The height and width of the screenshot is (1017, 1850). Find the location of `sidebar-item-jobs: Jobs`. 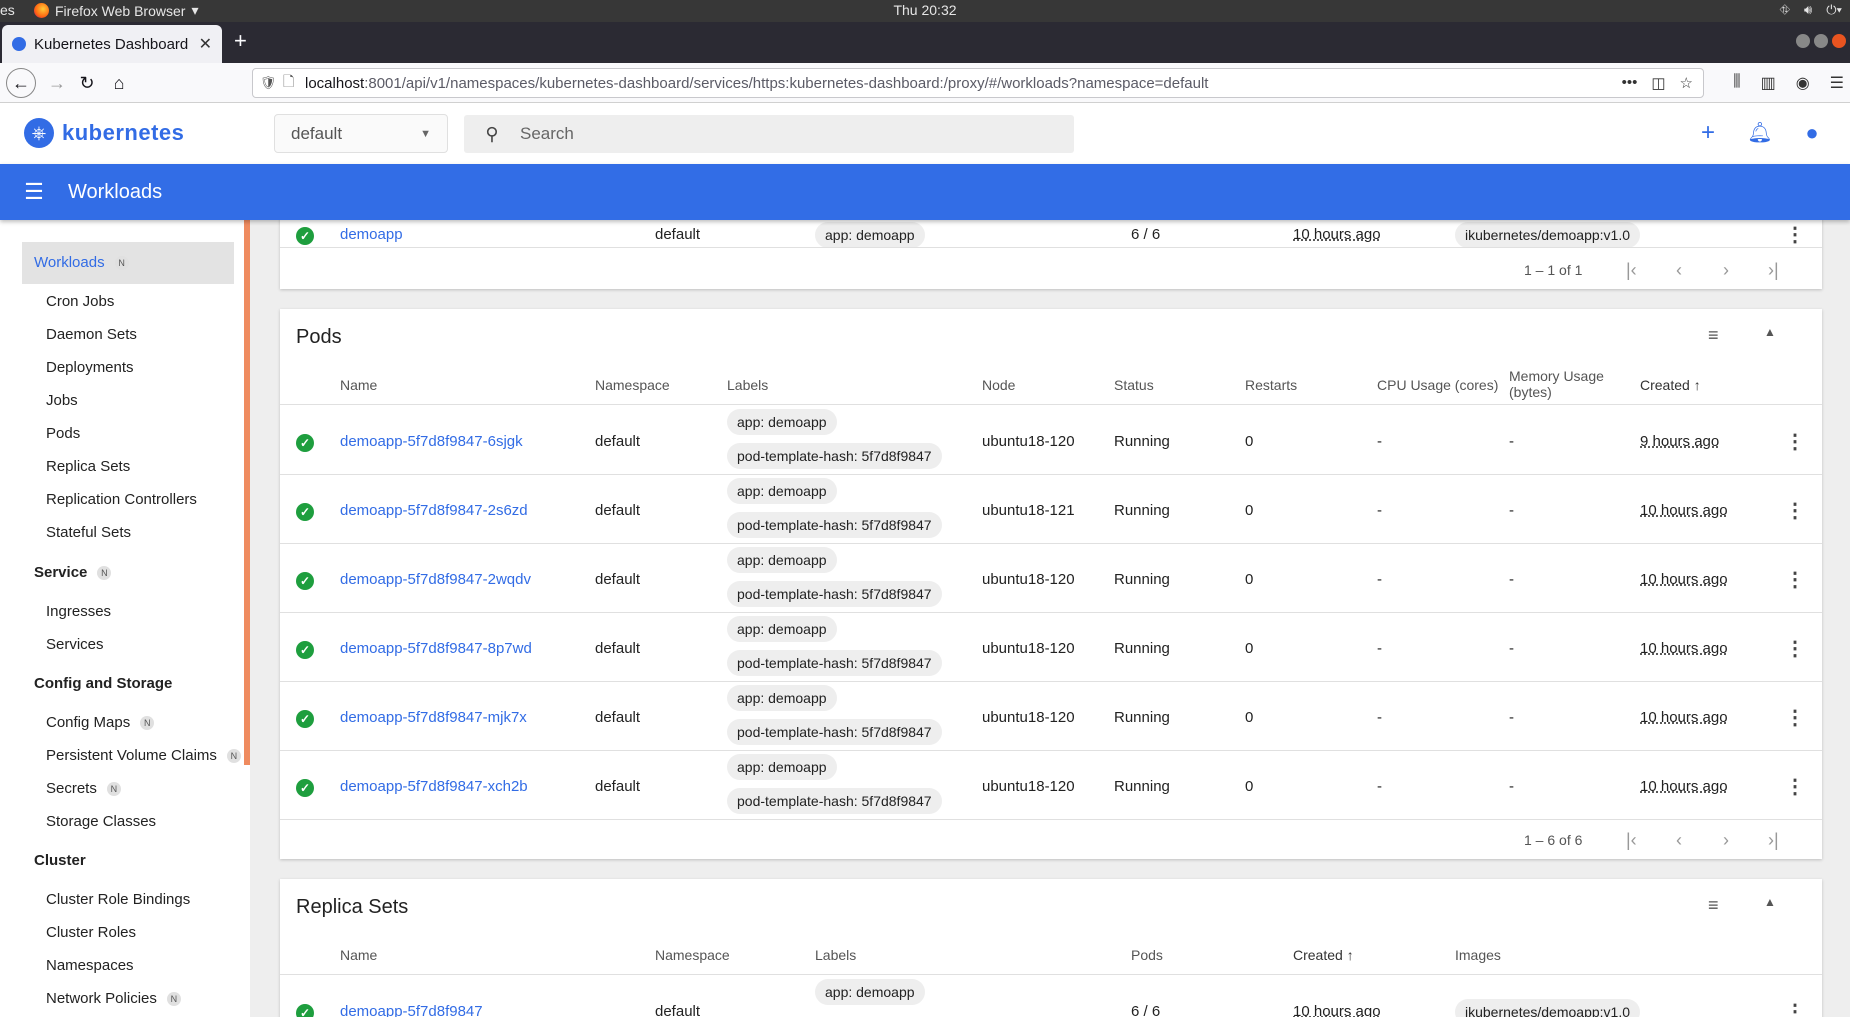

sidebar-item-jobs: Jobs is located at coordinates (62, 400).